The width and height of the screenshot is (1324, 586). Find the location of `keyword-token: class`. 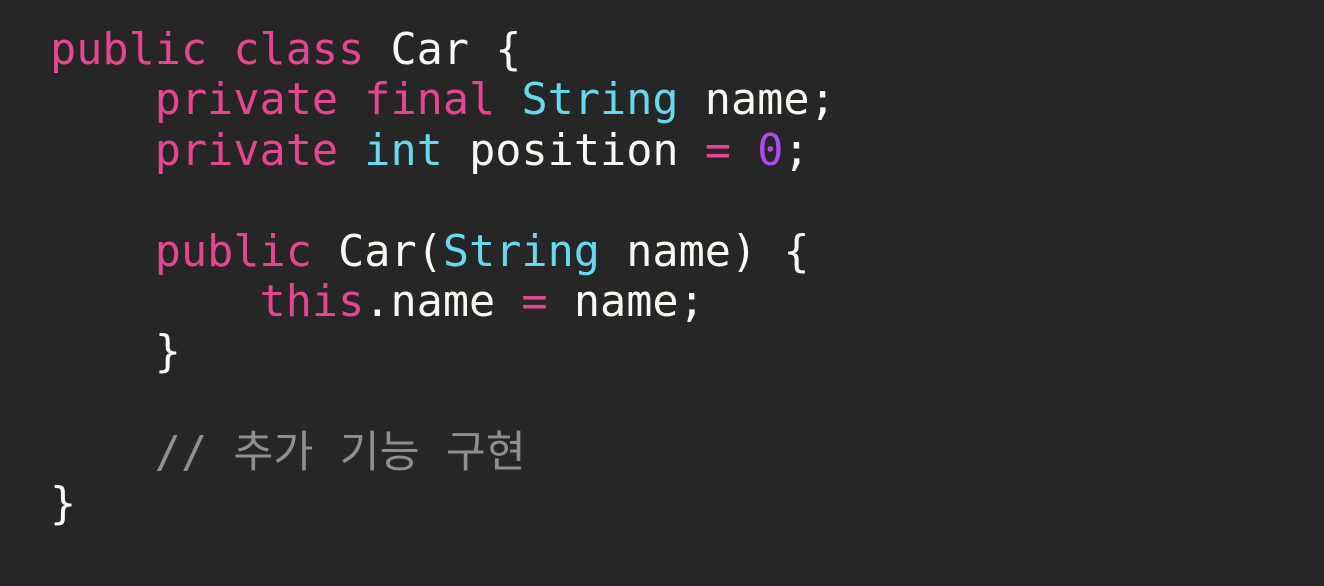

keyword-token: class is located at coordinates (299, 50).